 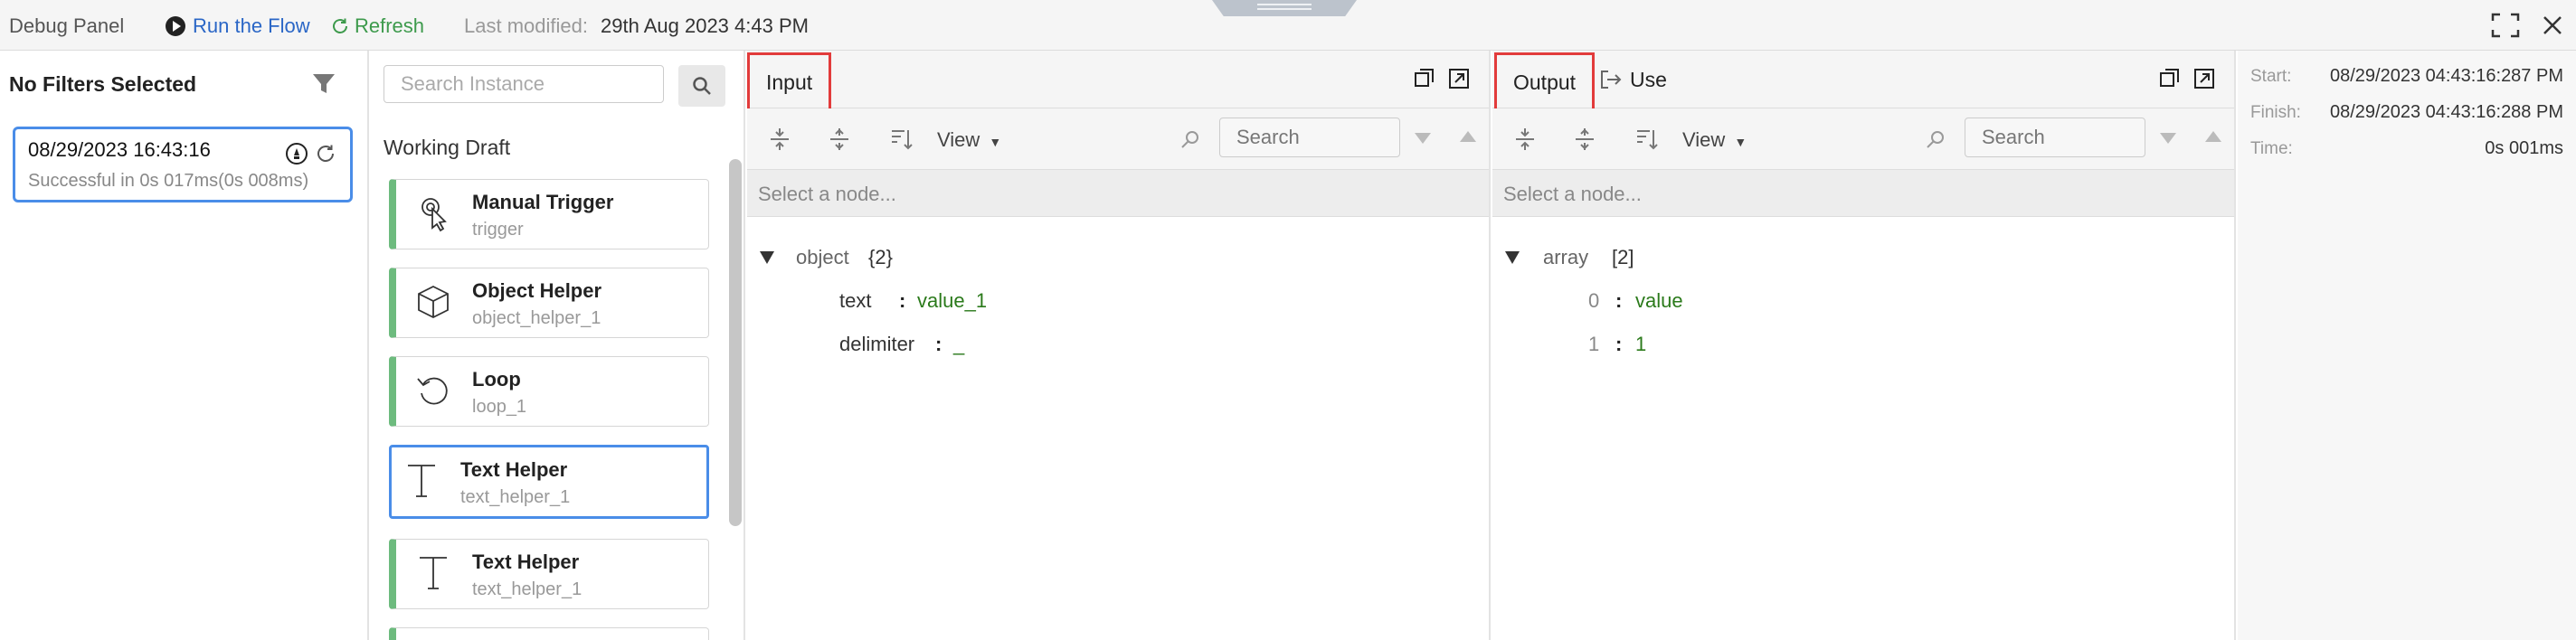 What do you see at coordinates (323, 84) in the screenshot?
I see `filter-icon` at bounding box center [323, 84].